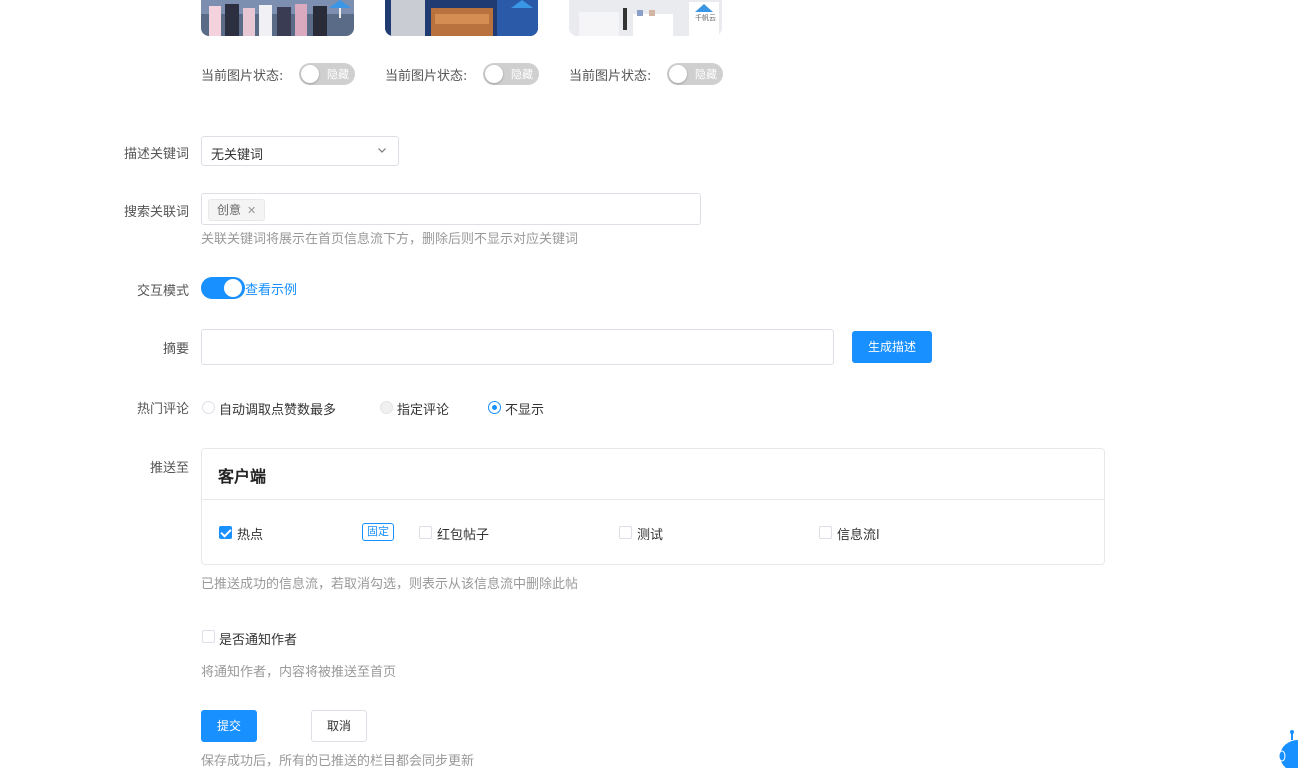  I want to click on push-label-test: 测试, so click(650, 533).